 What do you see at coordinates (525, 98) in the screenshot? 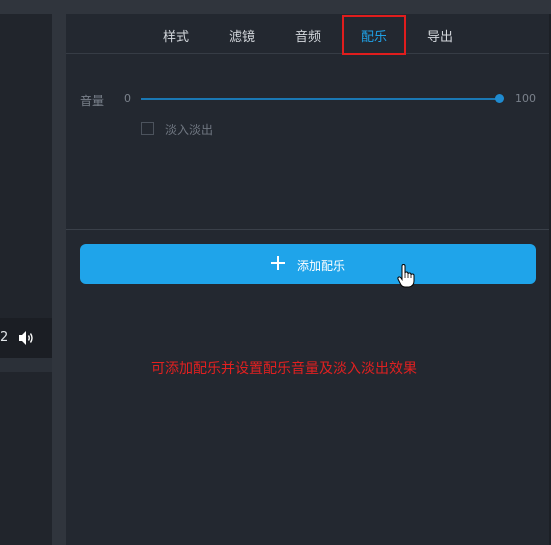
I see `volume-max-label: 100` at bounding box center [525, 98].